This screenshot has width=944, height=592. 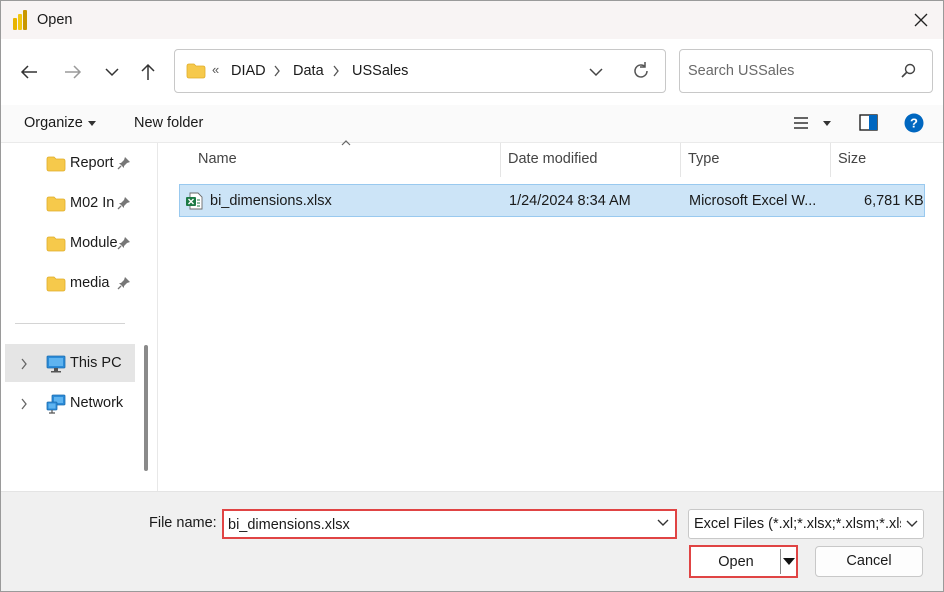 What do you see at coordinates (56, 404) in the screenshot?
I see `network-icon` at bounding box center [56, 404].